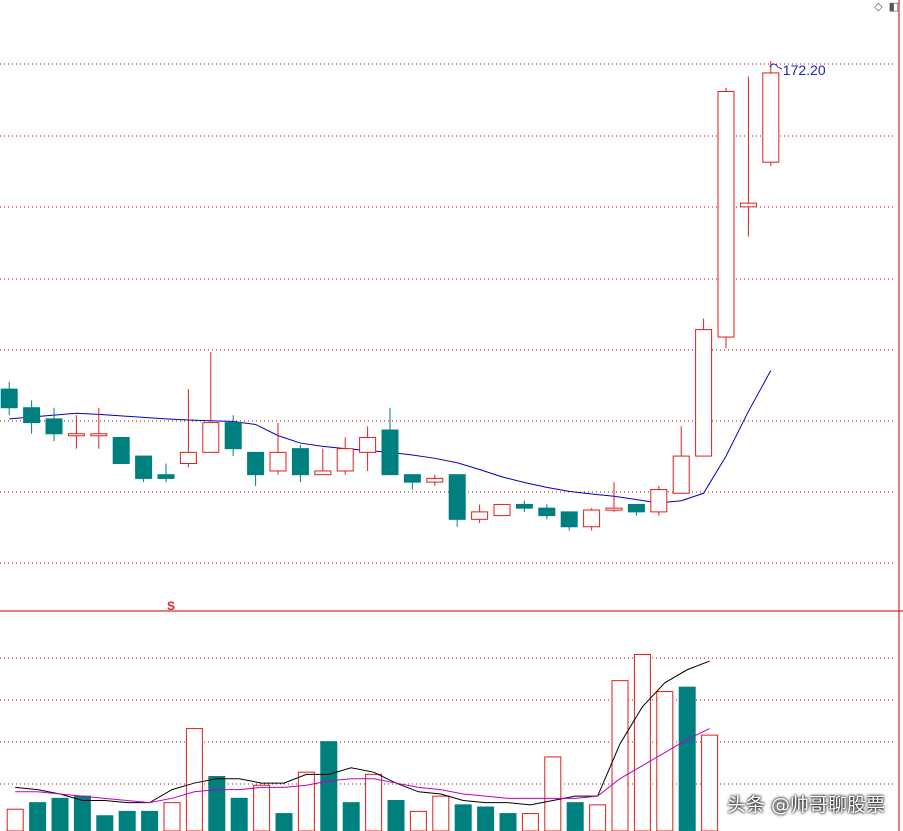  What do you see at coordinates (878, 6) in the screenshot?
I see `diamond-icon: ◇` at bounding box center [878, 6].